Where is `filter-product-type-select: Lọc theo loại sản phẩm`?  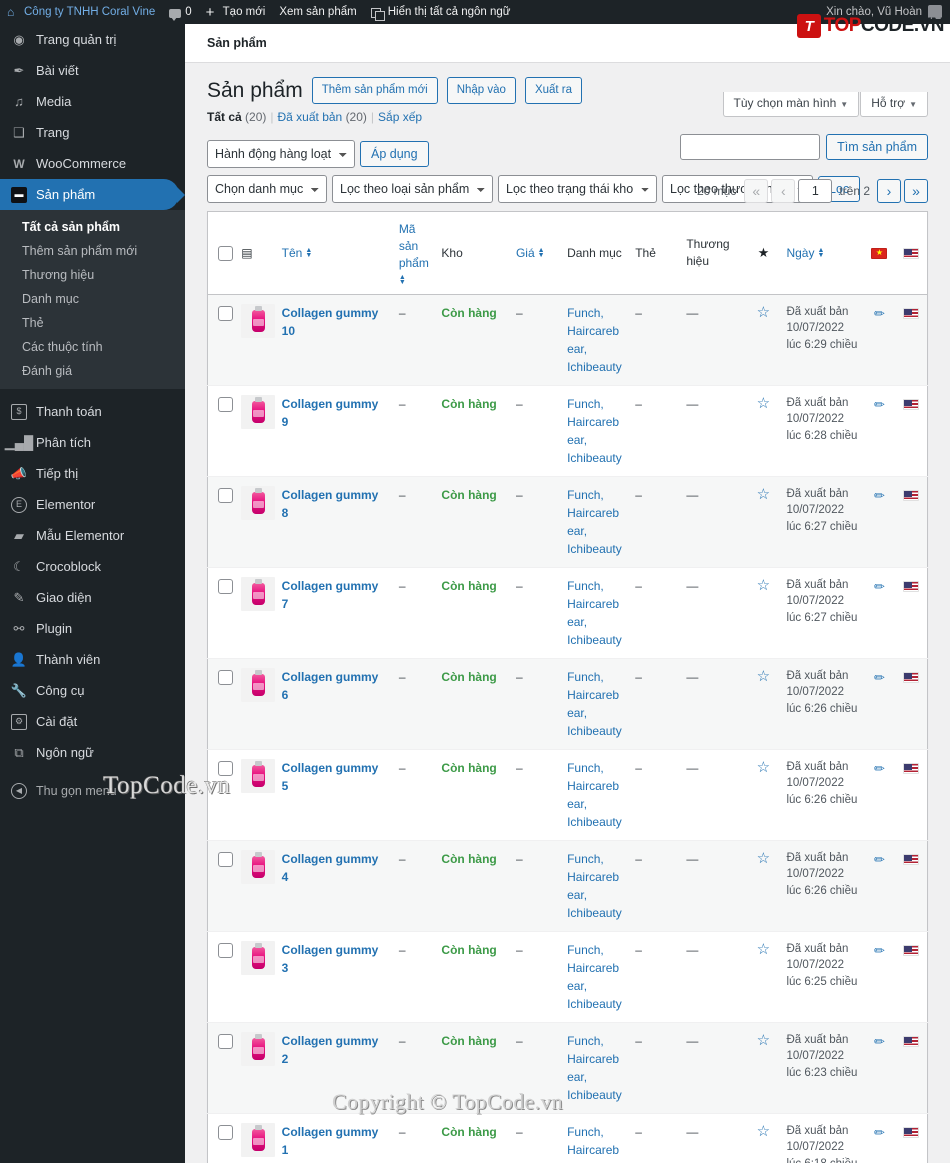
filter-product-type-select: Lọc theo loại sản phẩm is located at coordinates (412, 189).